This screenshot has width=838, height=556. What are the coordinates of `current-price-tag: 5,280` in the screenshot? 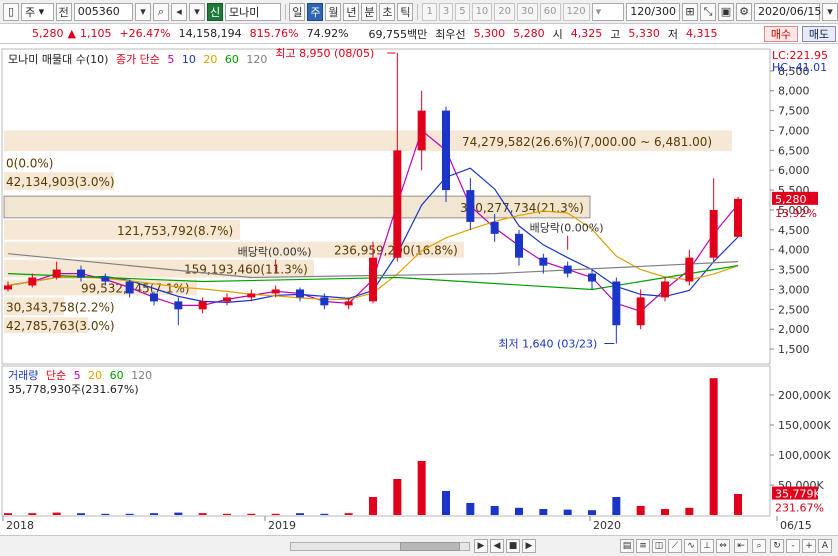 It's located at (791, 199).